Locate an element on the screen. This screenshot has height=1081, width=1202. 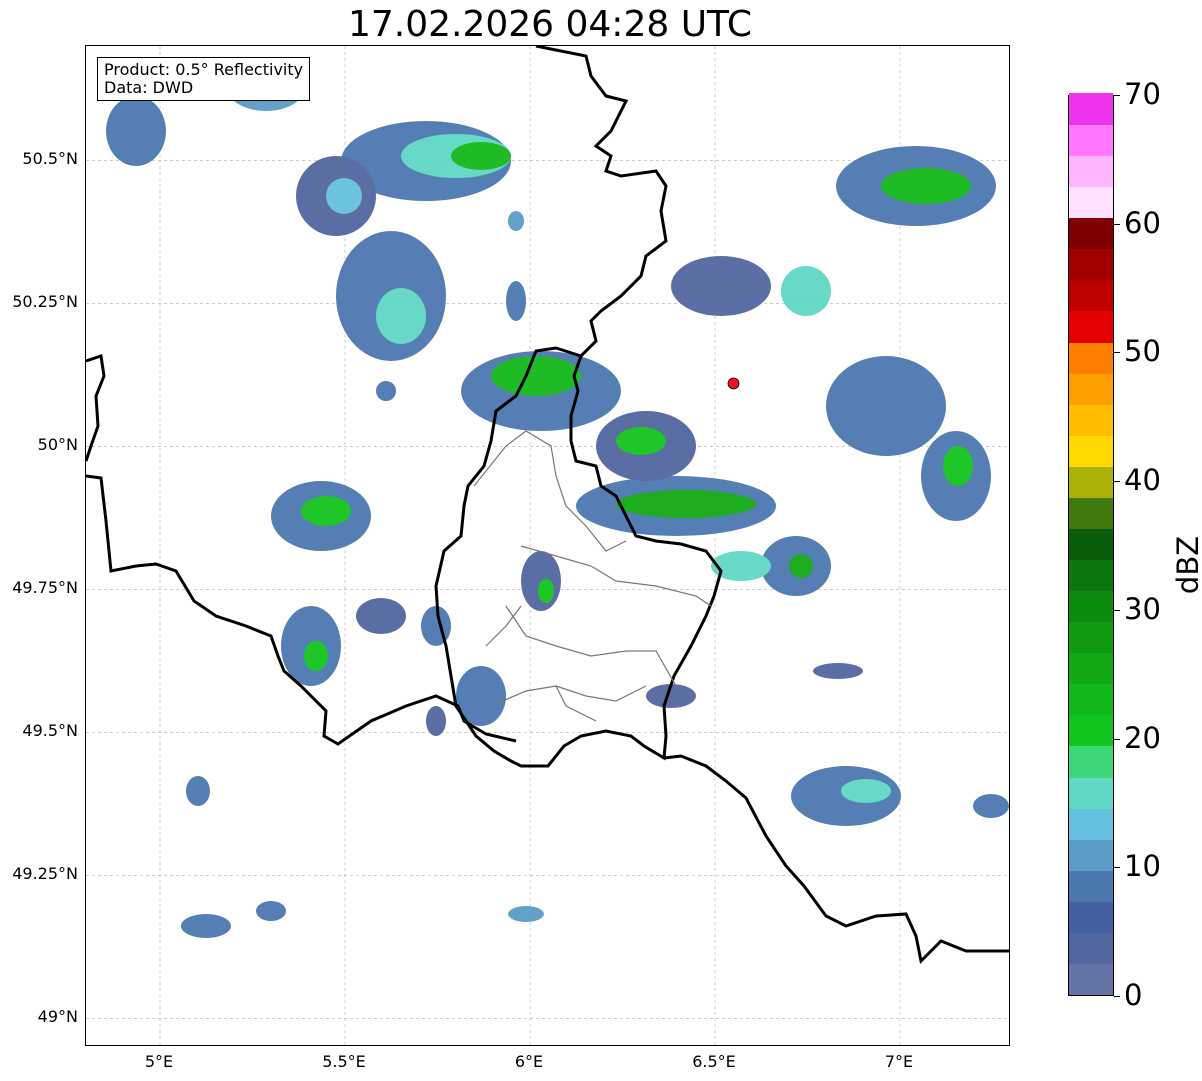
colorbar is located at coordinates (1091, 544).